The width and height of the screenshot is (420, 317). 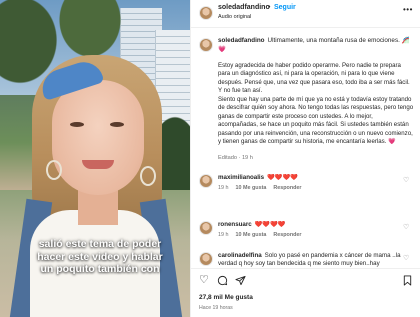 What do you see at coordinates (98, 137) in the screenshot?
I see `person-face` at bounding box center [98, 137].